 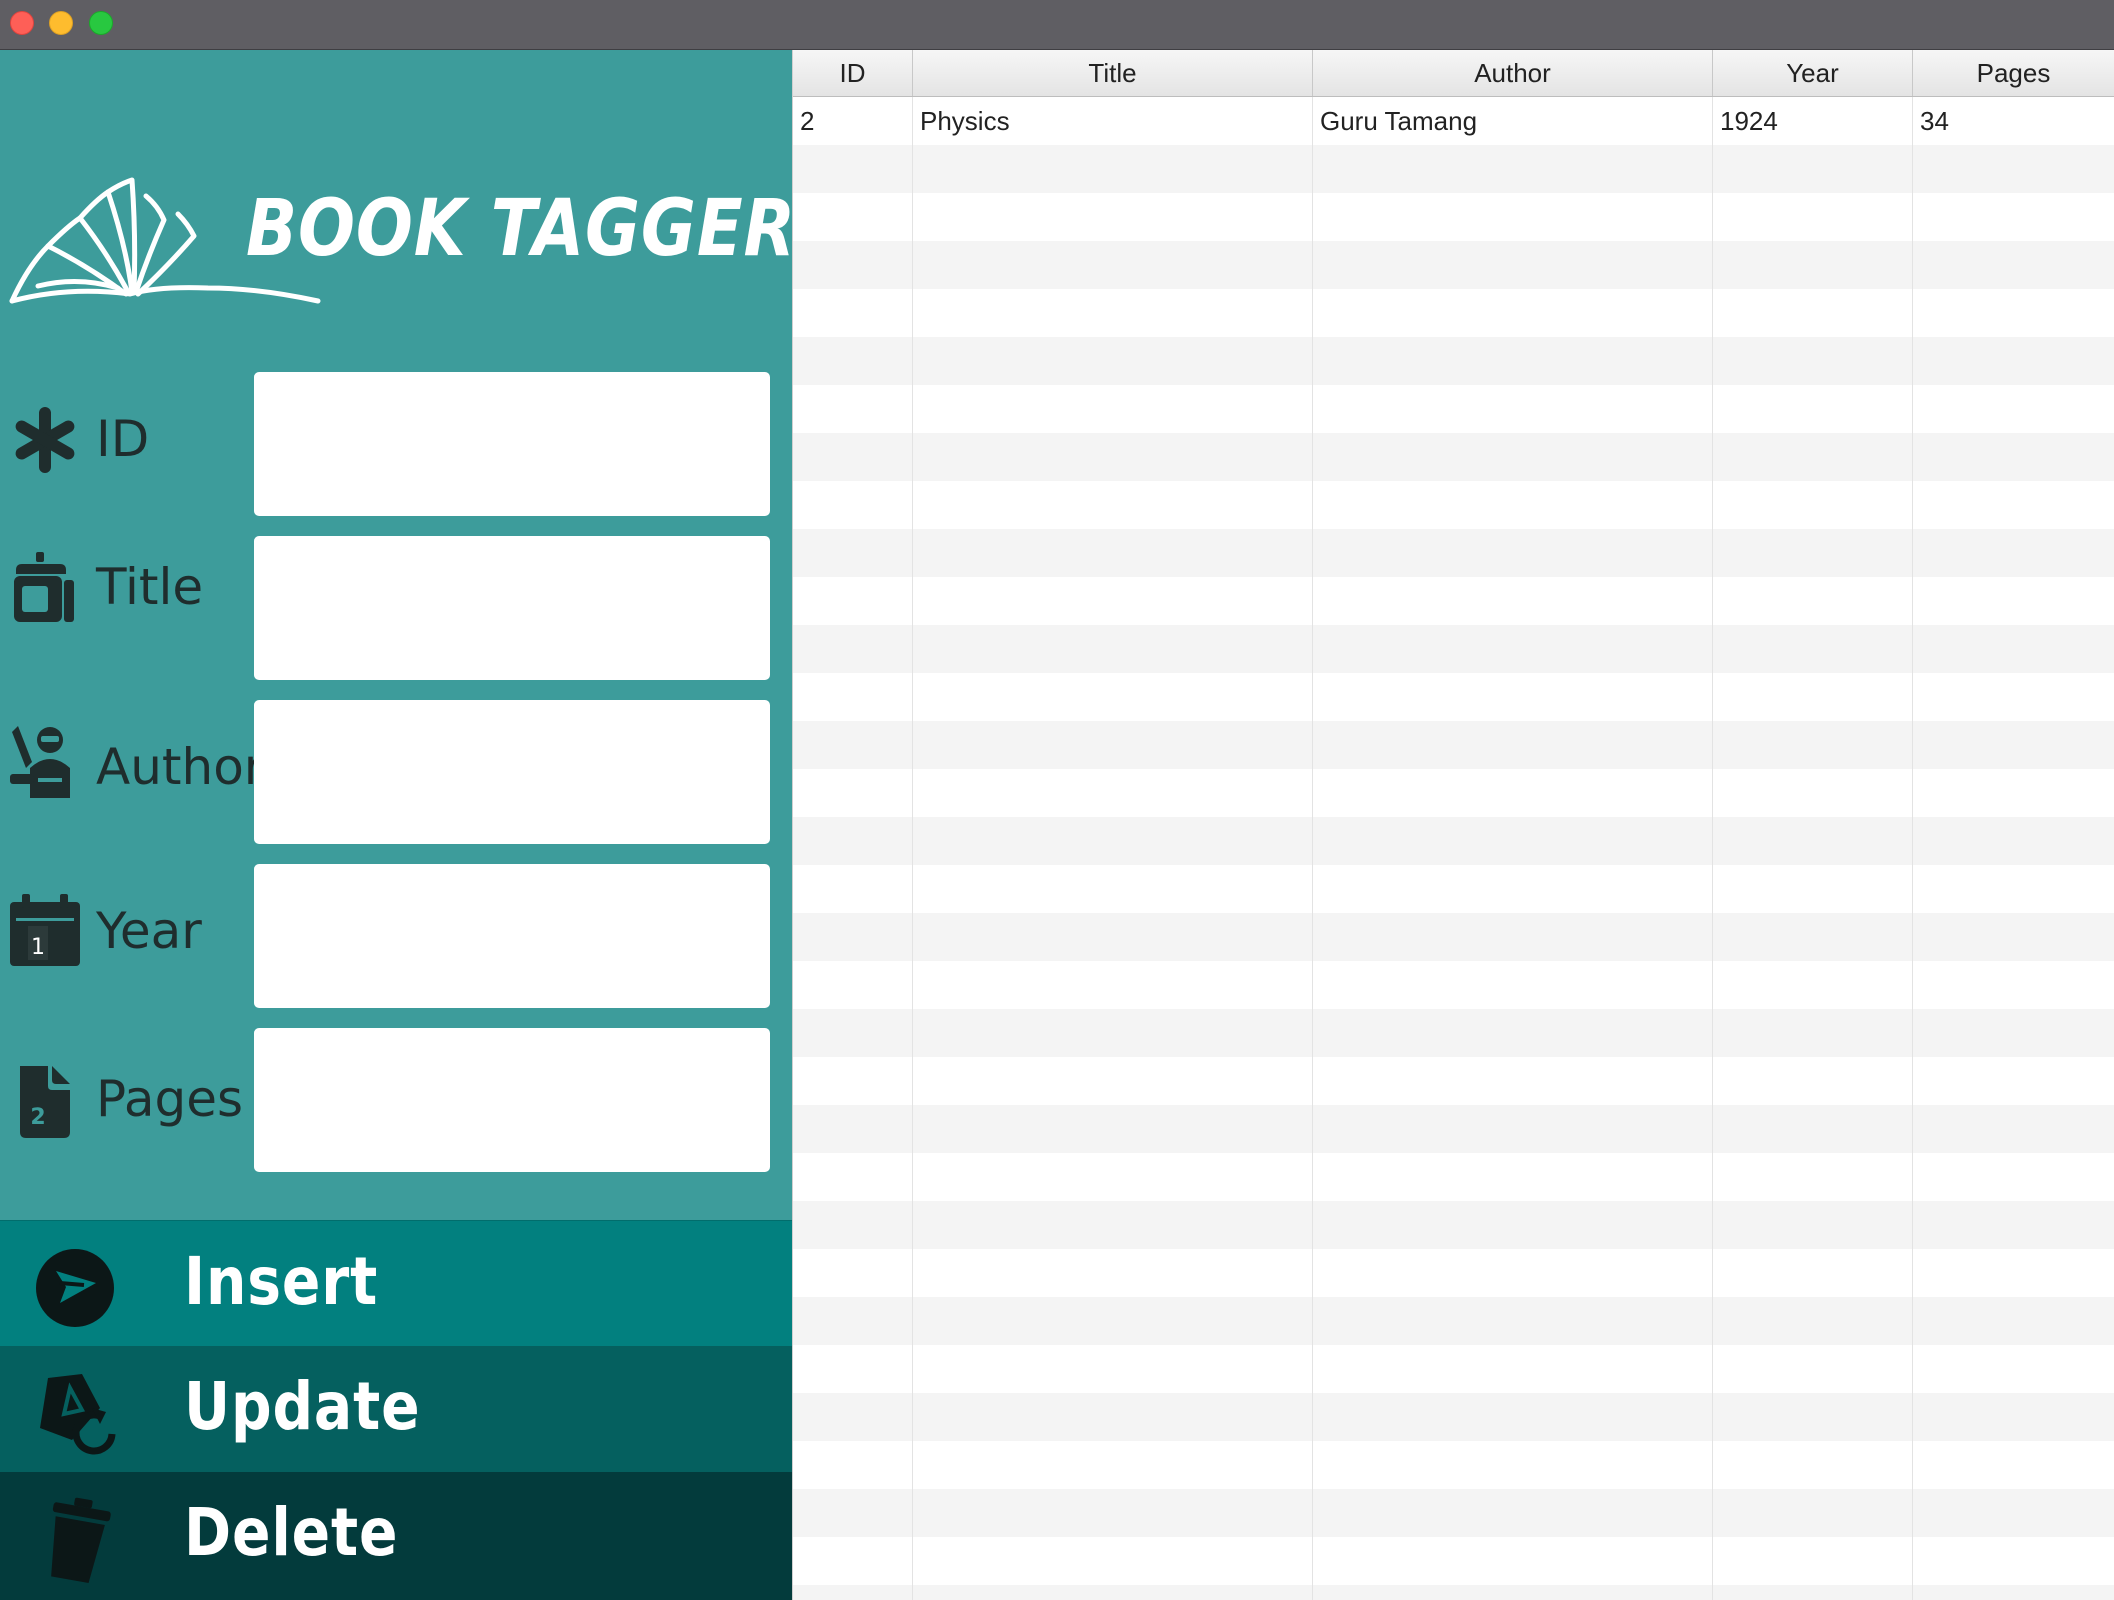 I want to click on column-header-title: Title, so click(x=1113, y=73).